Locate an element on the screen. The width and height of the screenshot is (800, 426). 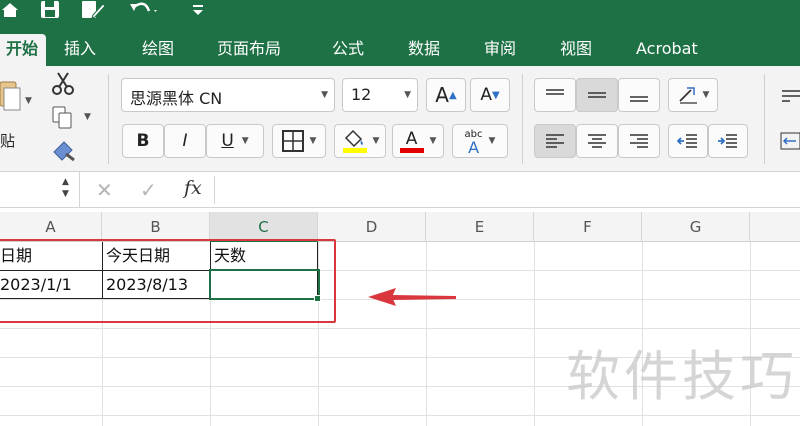
customize-toolbar-icon is located at coordinates (198, 10).